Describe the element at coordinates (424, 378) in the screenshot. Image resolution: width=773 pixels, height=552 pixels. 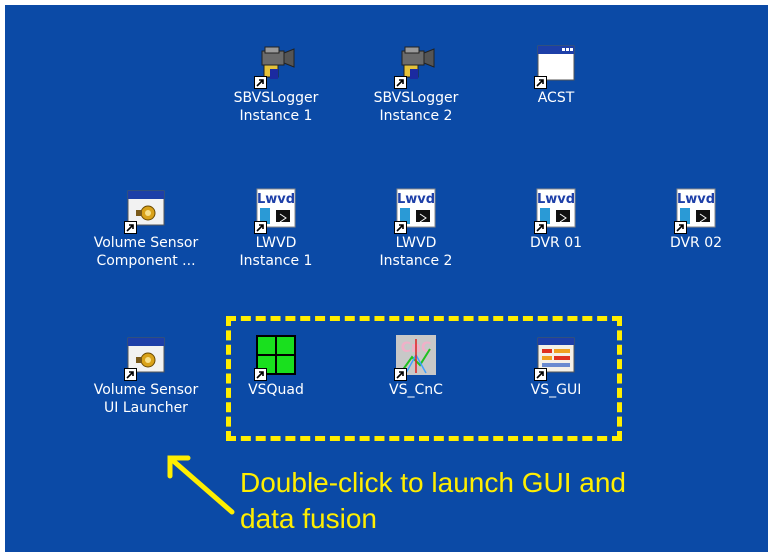
I see `highlight-dashed-box` at that location.